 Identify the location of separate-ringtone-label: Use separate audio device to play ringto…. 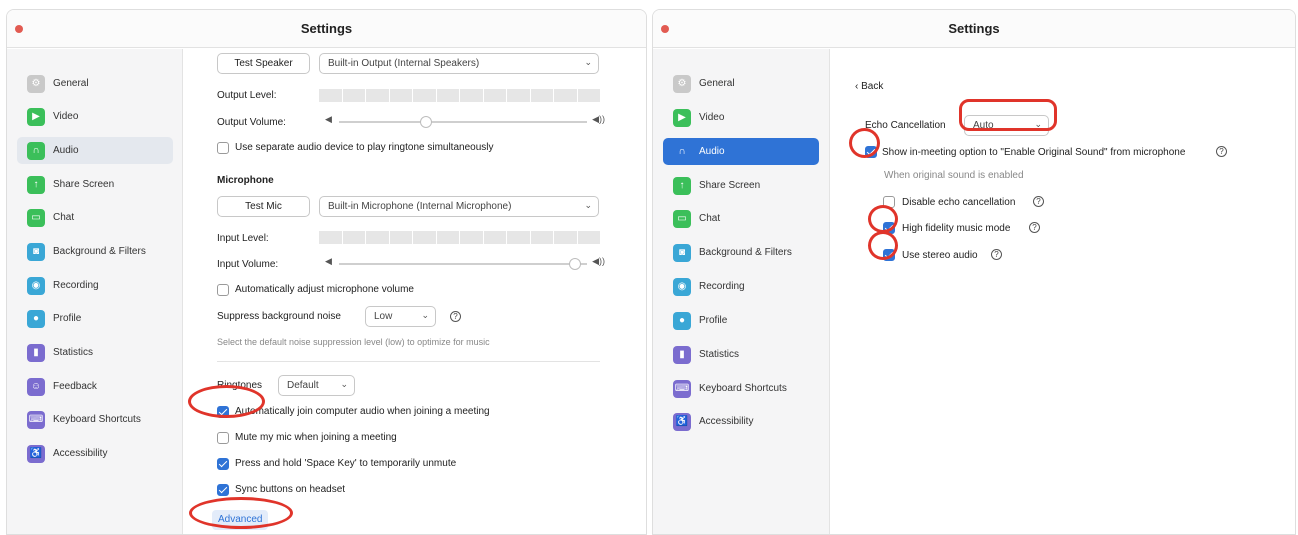
(364, 147).